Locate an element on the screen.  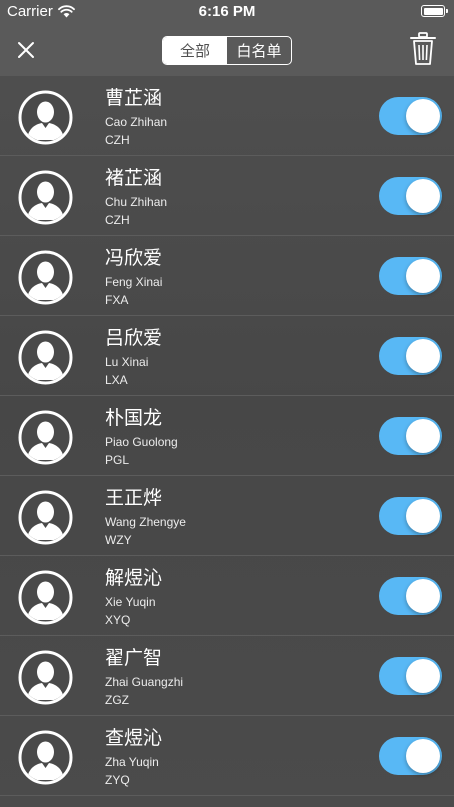
contact-initials: ZYQ is located at coordinates (117, 780).